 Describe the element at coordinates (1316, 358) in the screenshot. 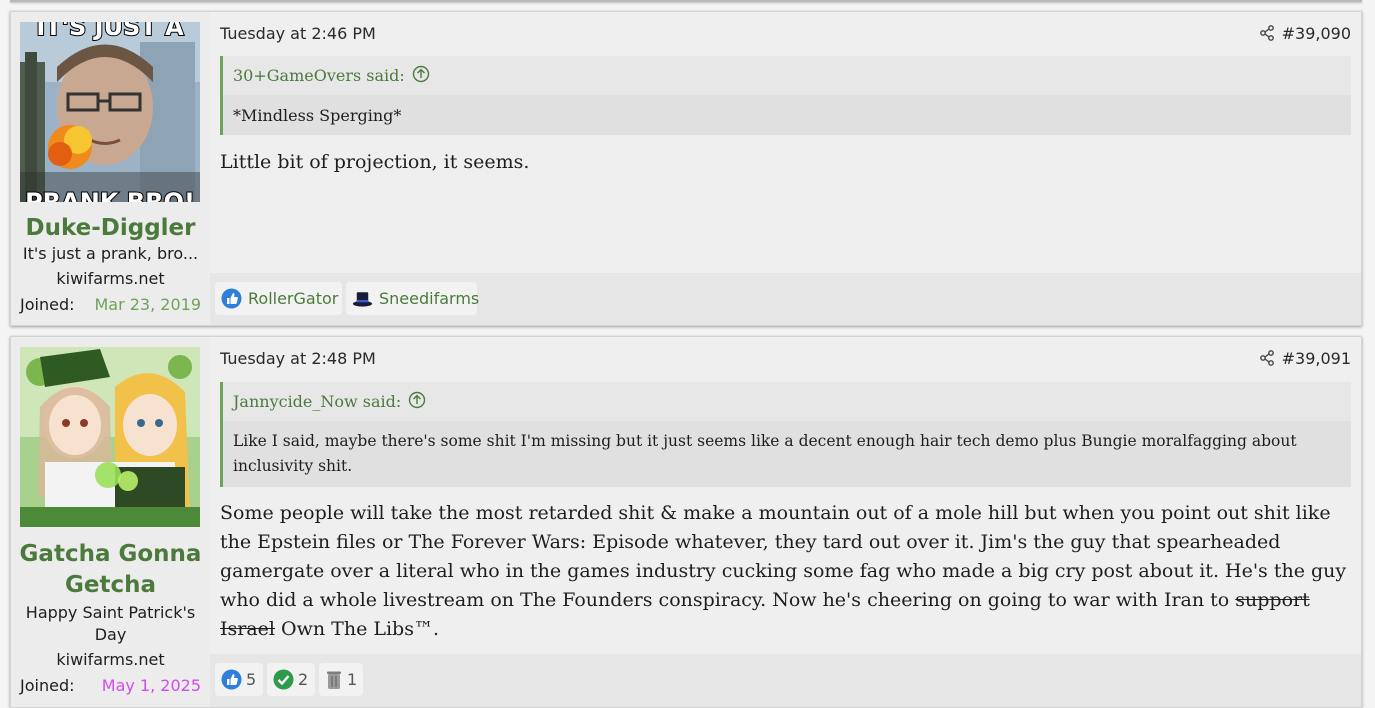

I see `post-number-link: #39,091` at that location.